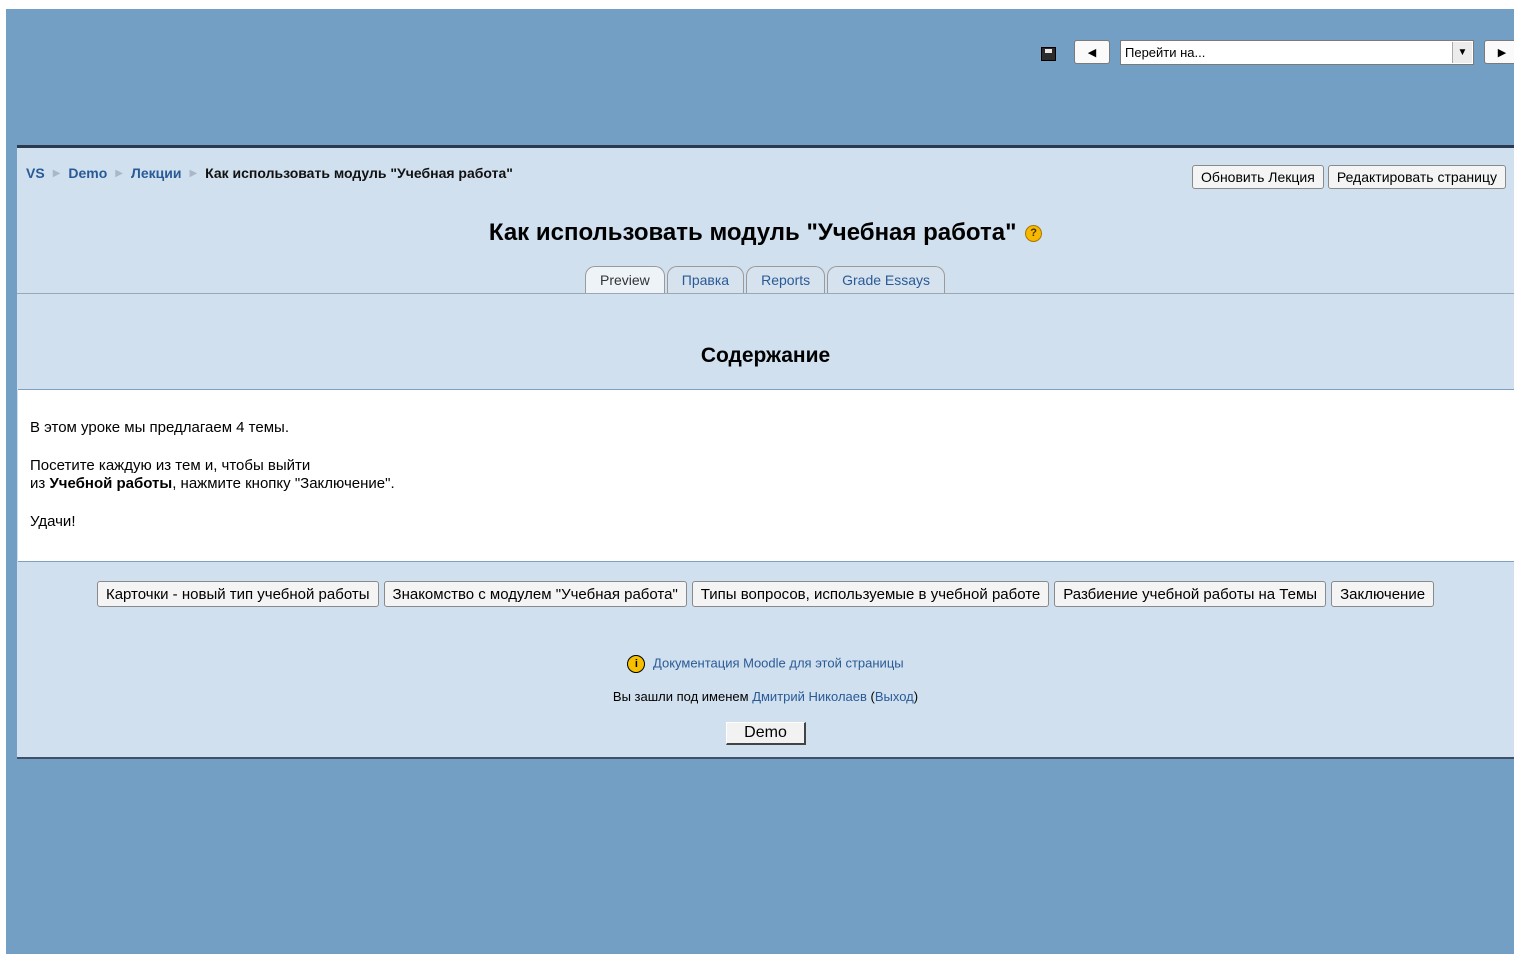 Image resolution: width=1514 pixels, height=954 pixels. I want to click on content-paragraph: Посетите каждую из тем и, чтобы выйти, so click(170, 465).